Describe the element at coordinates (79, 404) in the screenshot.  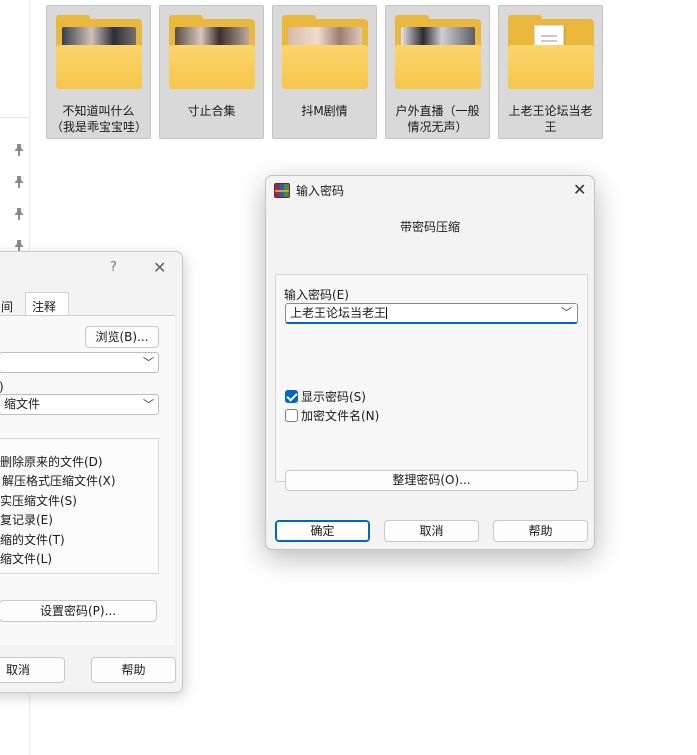
I see `update-mode-combo: 缩文件 ﹀` at that location.